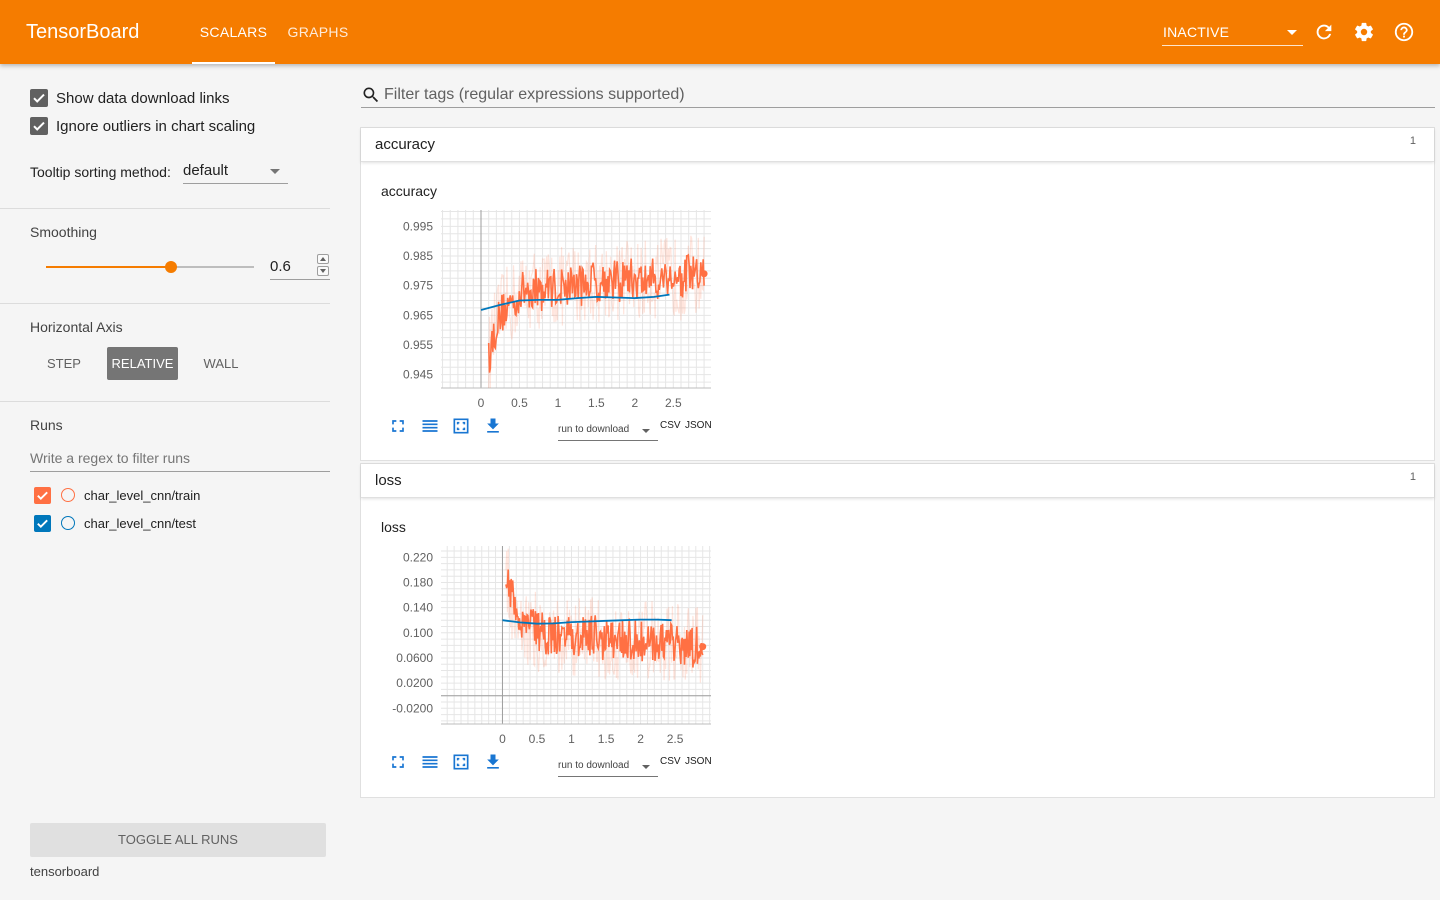 The image size is (1440, 900). What do you see at coordinates (418, 582) in the screenshot?
I see `y-tick-label: 0.180` at bounding box center [418, 582].